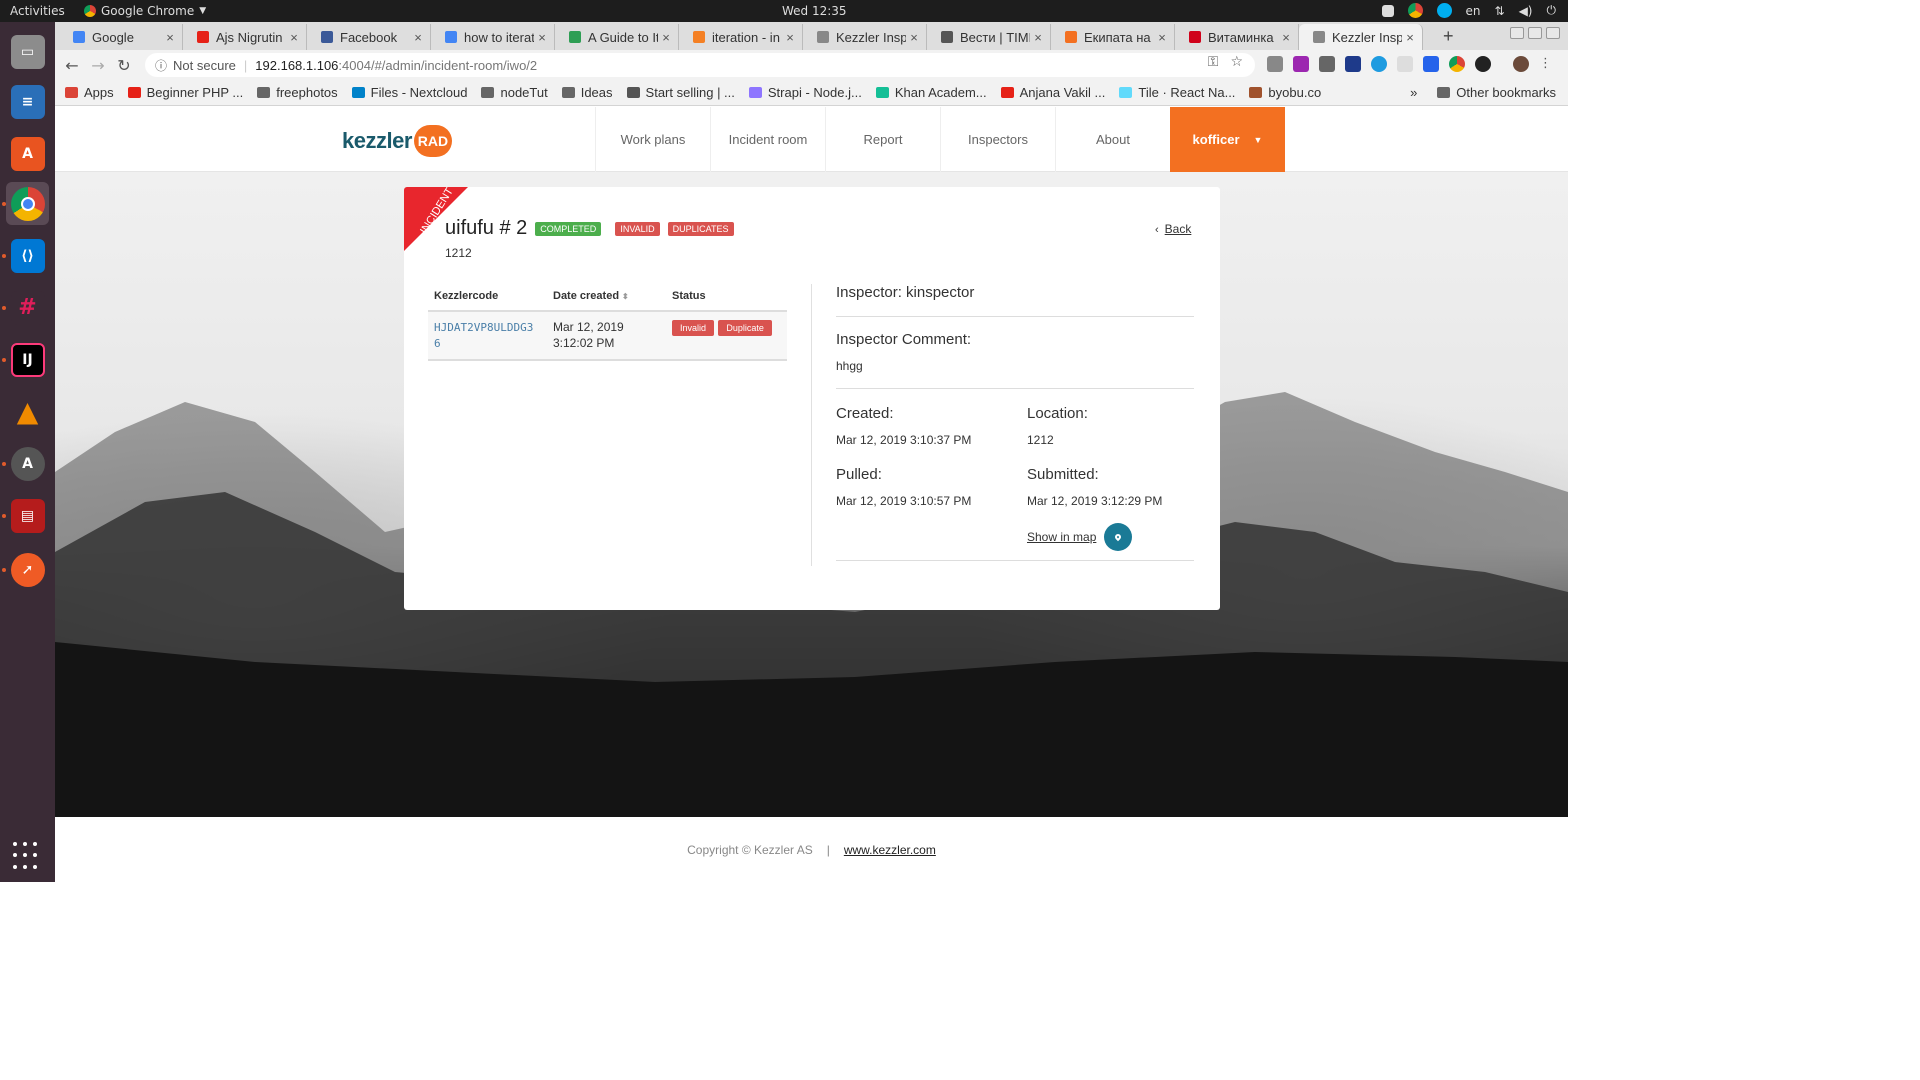  I want to click on browser-tab: A Guide to Ite×, so click(617, 37).